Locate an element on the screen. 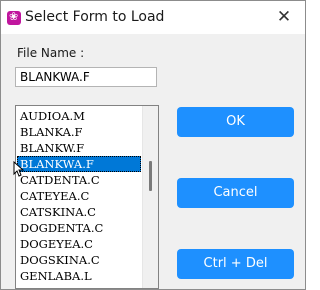 Image resolution: width=320 pixels, height=290 pixels. paw-icon: ❀ is located at coordinates (14, 17).